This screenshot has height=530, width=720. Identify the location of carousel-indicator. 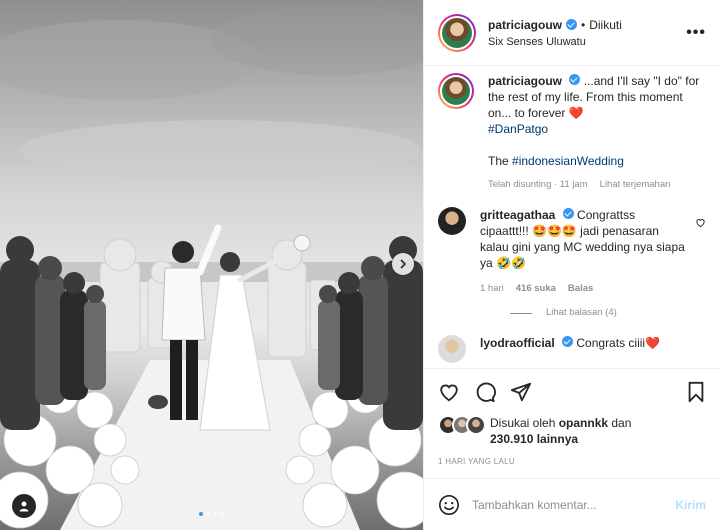
(211, 514).